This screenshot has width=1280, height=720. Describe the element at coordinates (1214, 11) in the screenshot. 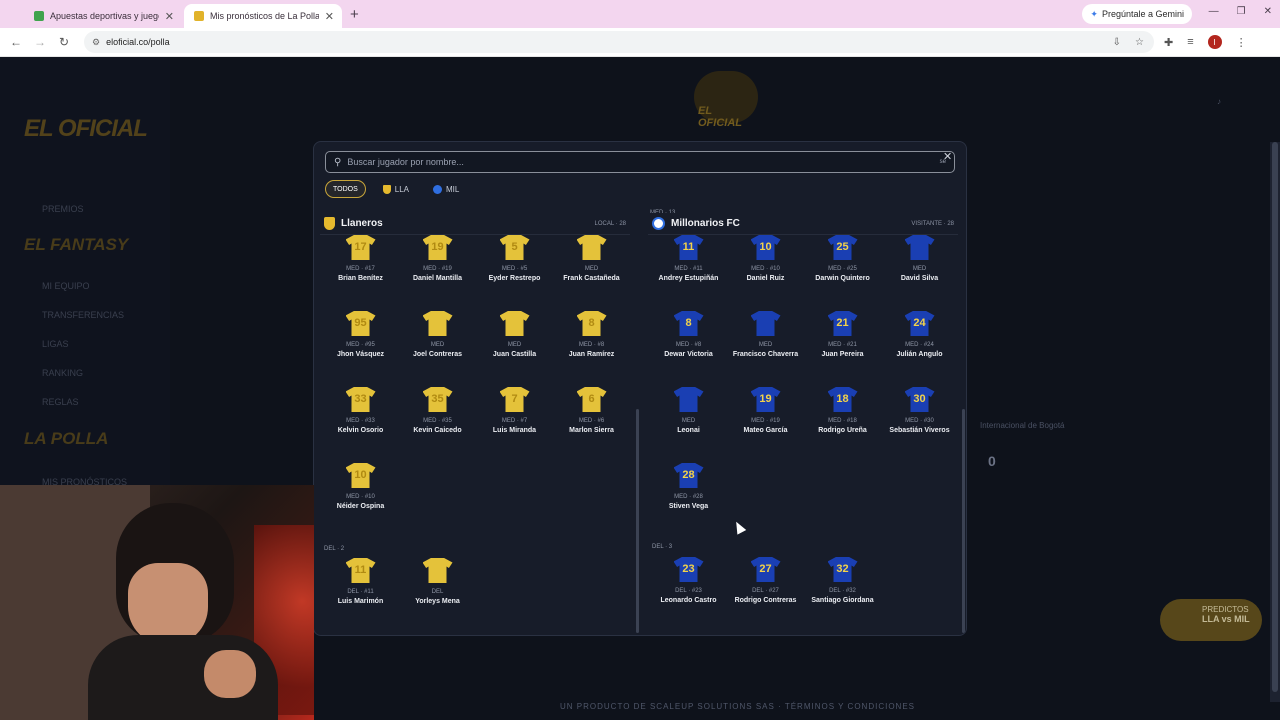

I see `minimize-icon: —` at that location.